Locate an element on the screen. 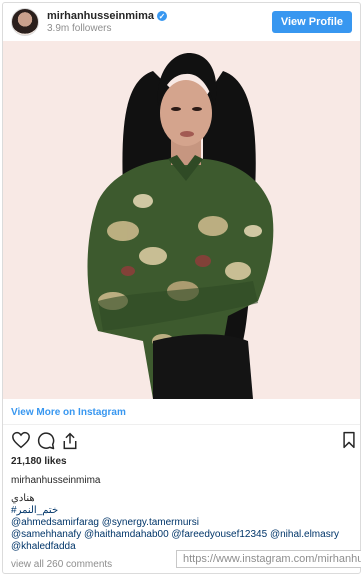 The width and height of the screenshot is (361, 574). username-row: mirhanhusseinmima ✓ is located at coordinates (107, 16).